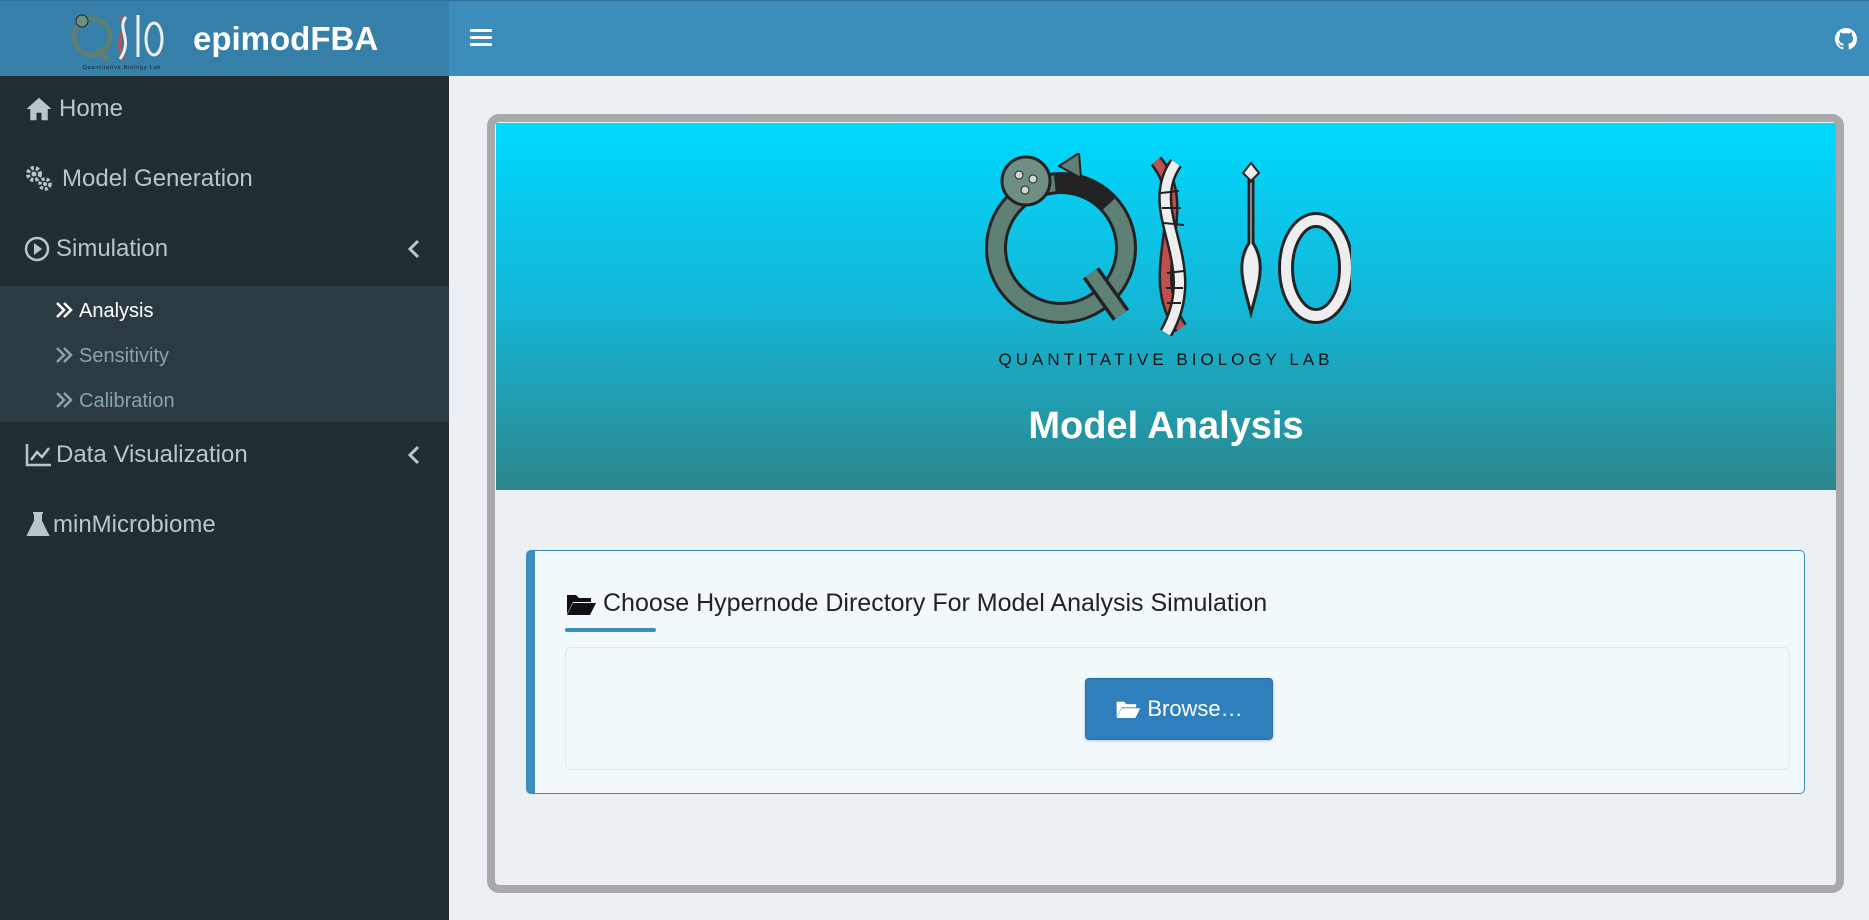 This screenshot has height=920, width=1869. Describe the element at coordinates (224, 357) in the screenshot. I see `sidebar-subitem-sensitivity: Sensitivity` at that location.